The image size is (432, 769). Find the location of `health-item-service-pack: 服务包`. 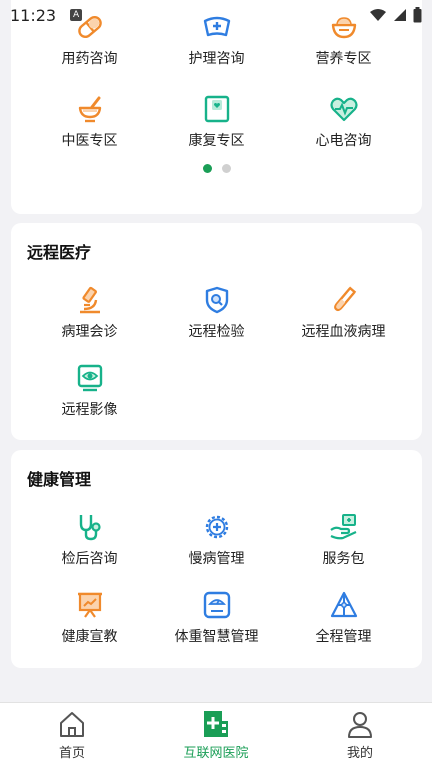

health-item-service-pack: 服务包 is located at coordinates (343, 540).